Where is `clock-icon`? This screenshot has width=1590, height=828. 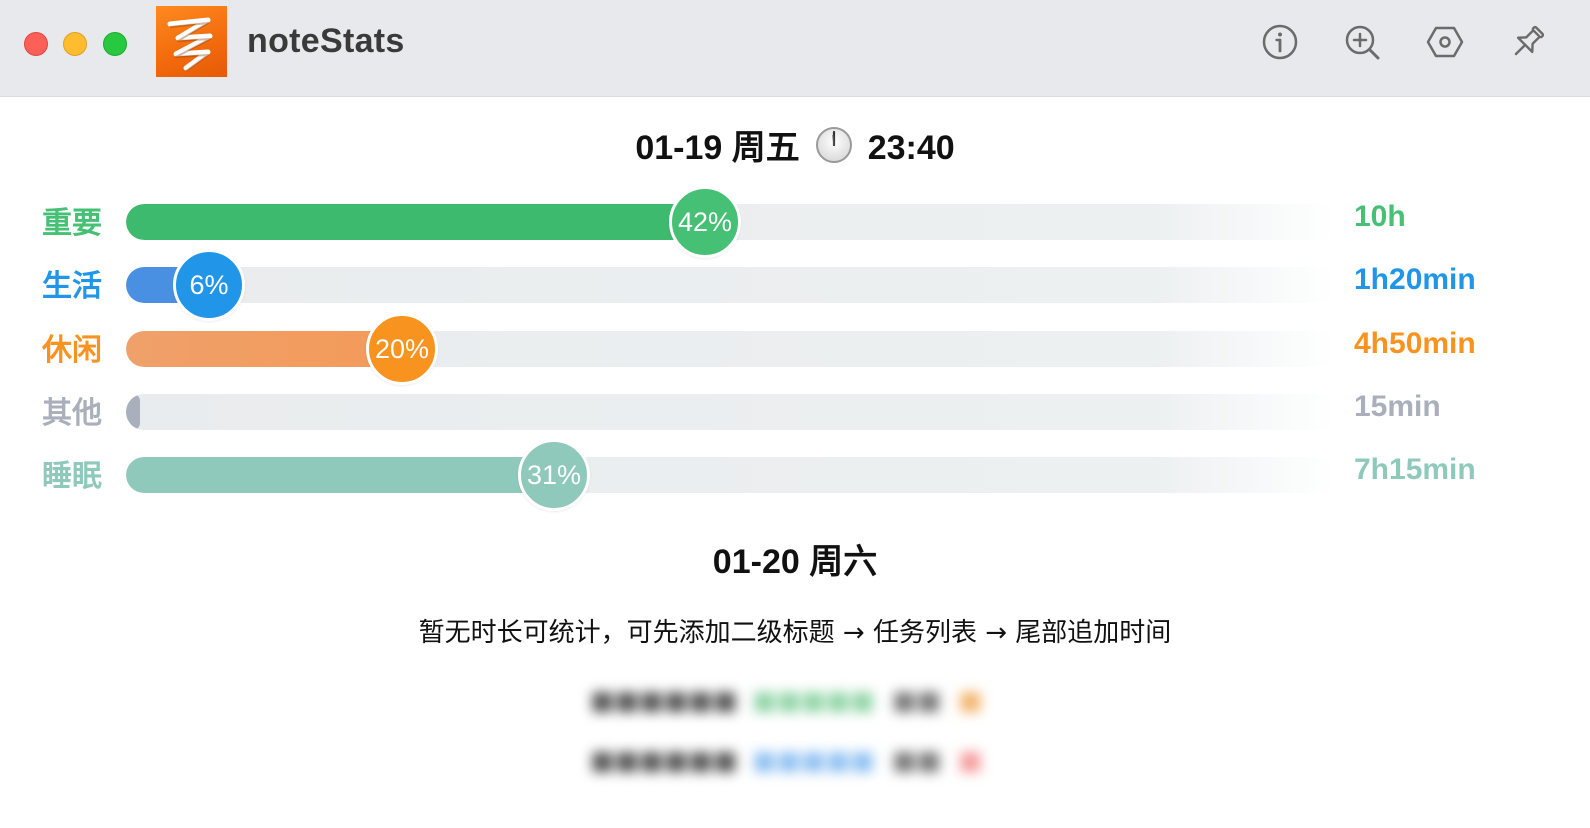
clock-icon is located at coordinates (834, 145).